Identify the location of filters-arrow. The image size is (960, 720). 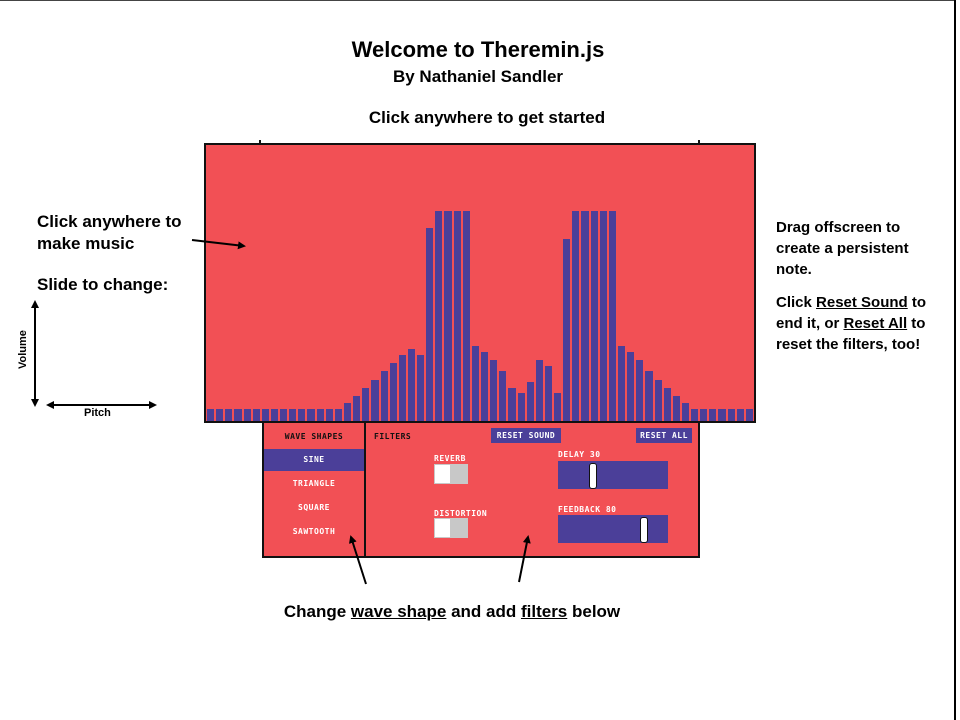
(524, 559).